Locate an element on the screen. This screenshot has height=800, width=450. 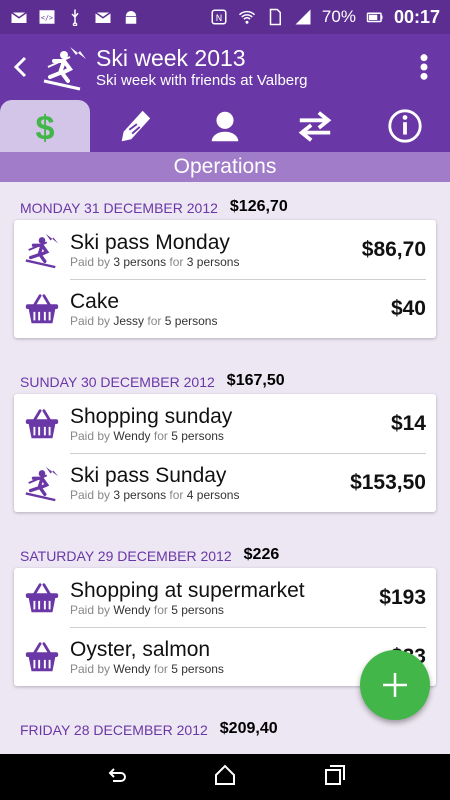
nav-back-button is located at coordinates (115, 777).